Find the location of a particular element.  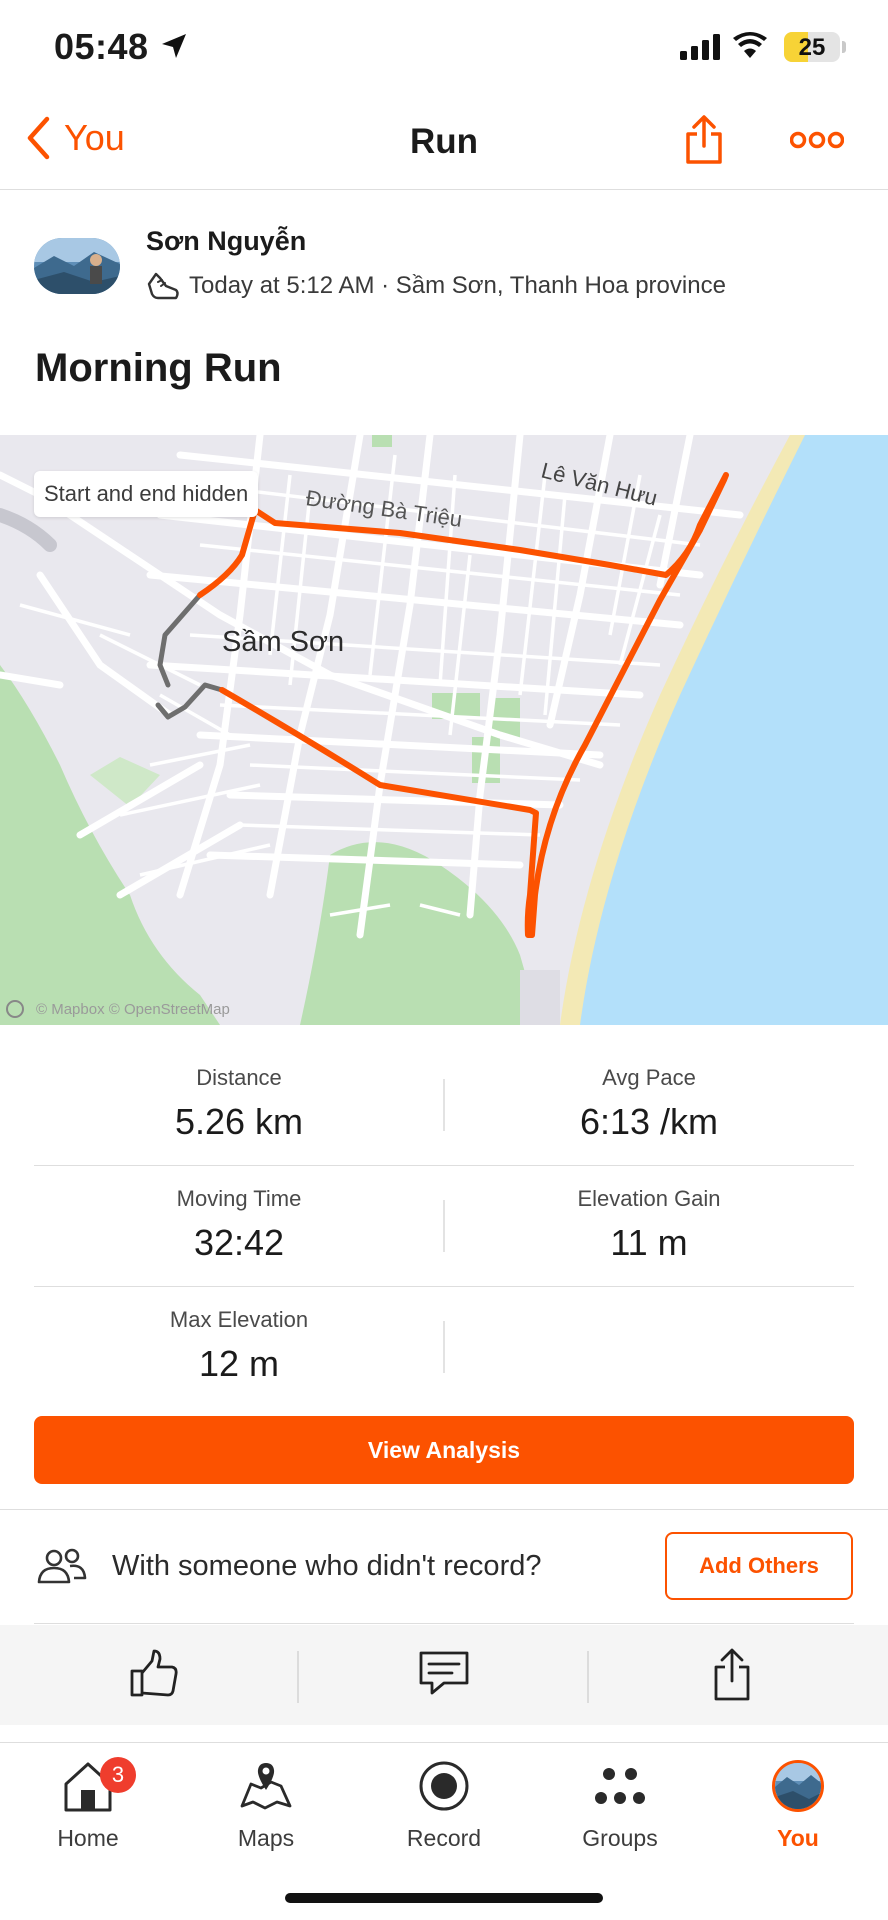

page-title: Run is located at coordinates (444, 141).